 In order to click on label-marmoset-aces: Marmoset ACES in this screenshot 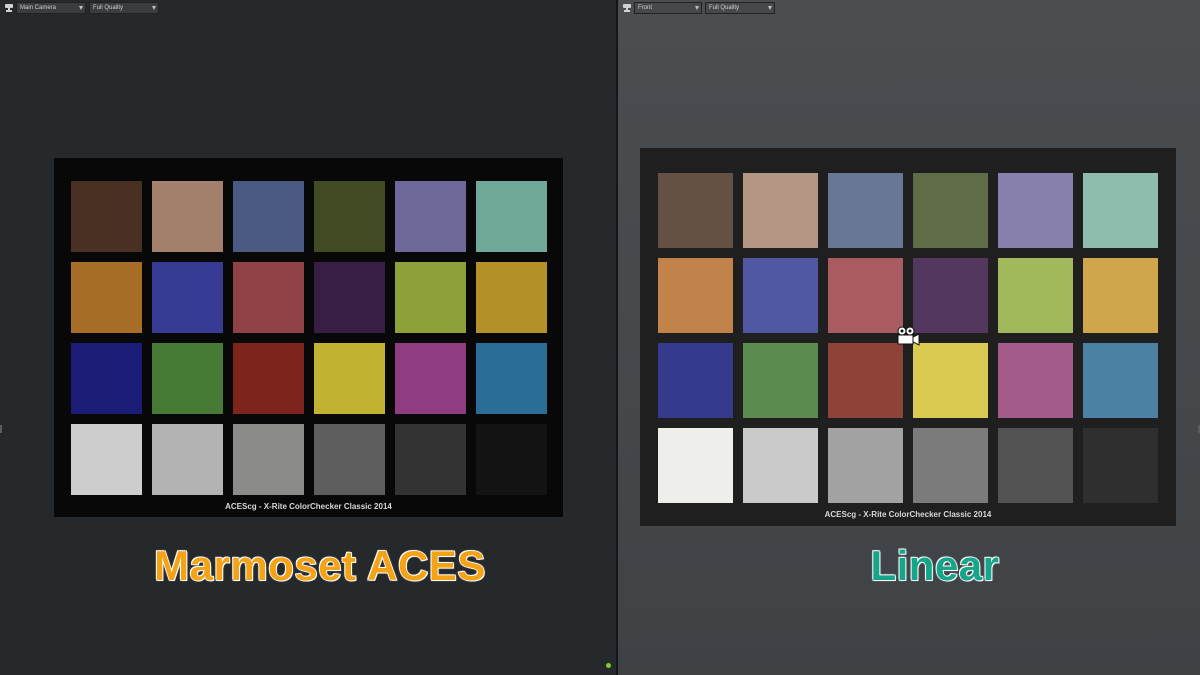, I will do `click(319, 565)`.